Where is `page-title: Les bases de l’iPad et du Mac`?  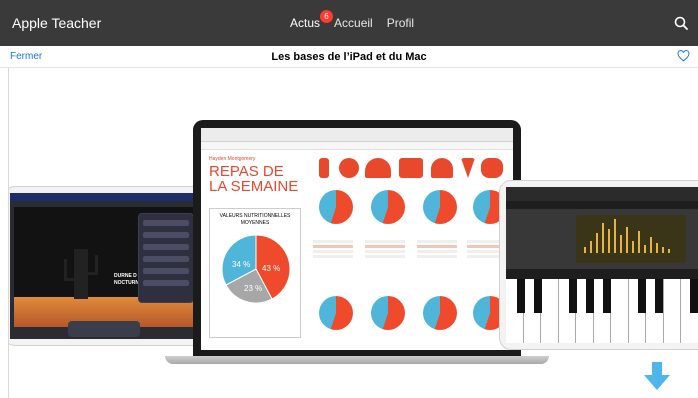
page-title: Les bases de l’iPad et du Mac is located at coordinates (349, 57).